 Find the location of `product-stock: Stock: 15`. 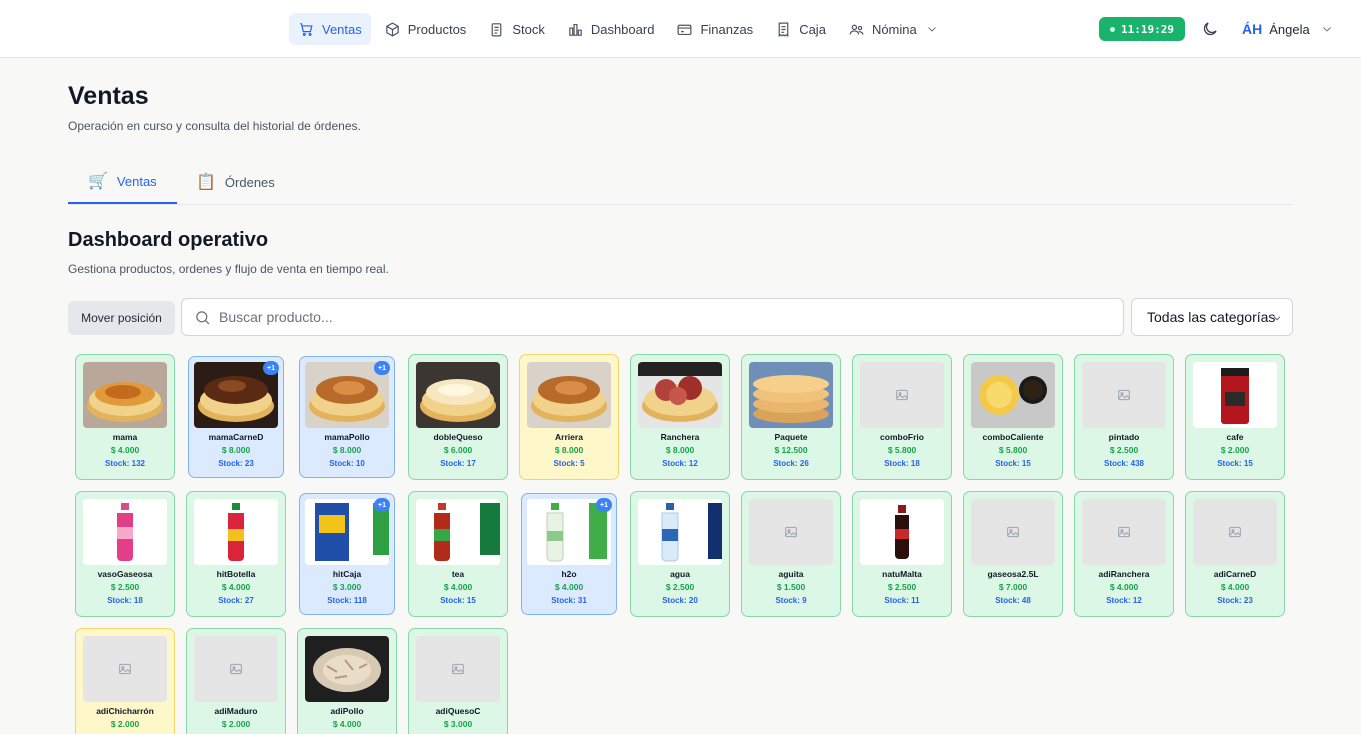

product-stock: Stock: 15 is located at coordinates (1235, 463).